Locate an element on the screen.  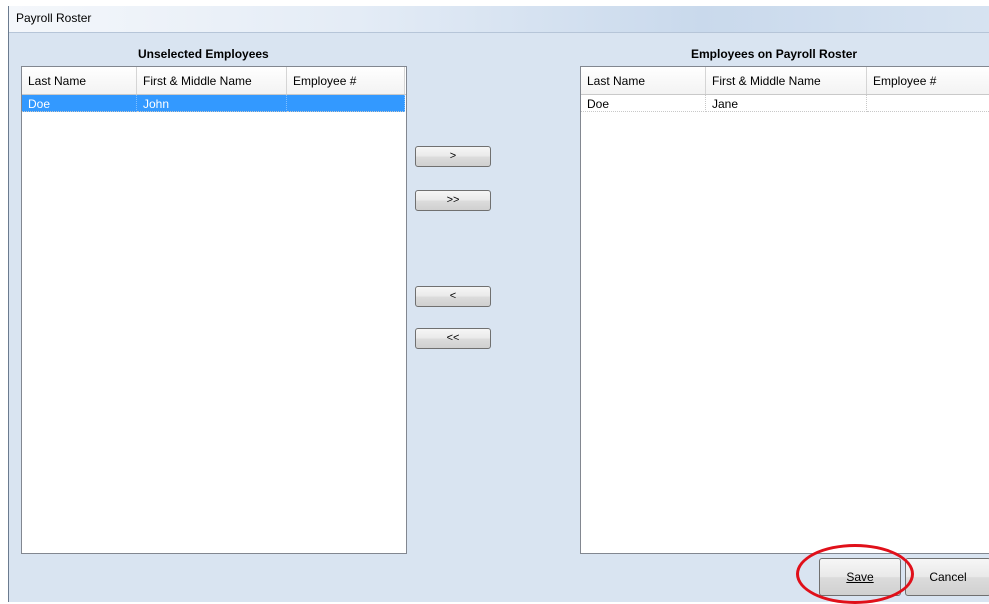
unselected-employees-title: Unselected Employees is located at coordinates (203, 54).